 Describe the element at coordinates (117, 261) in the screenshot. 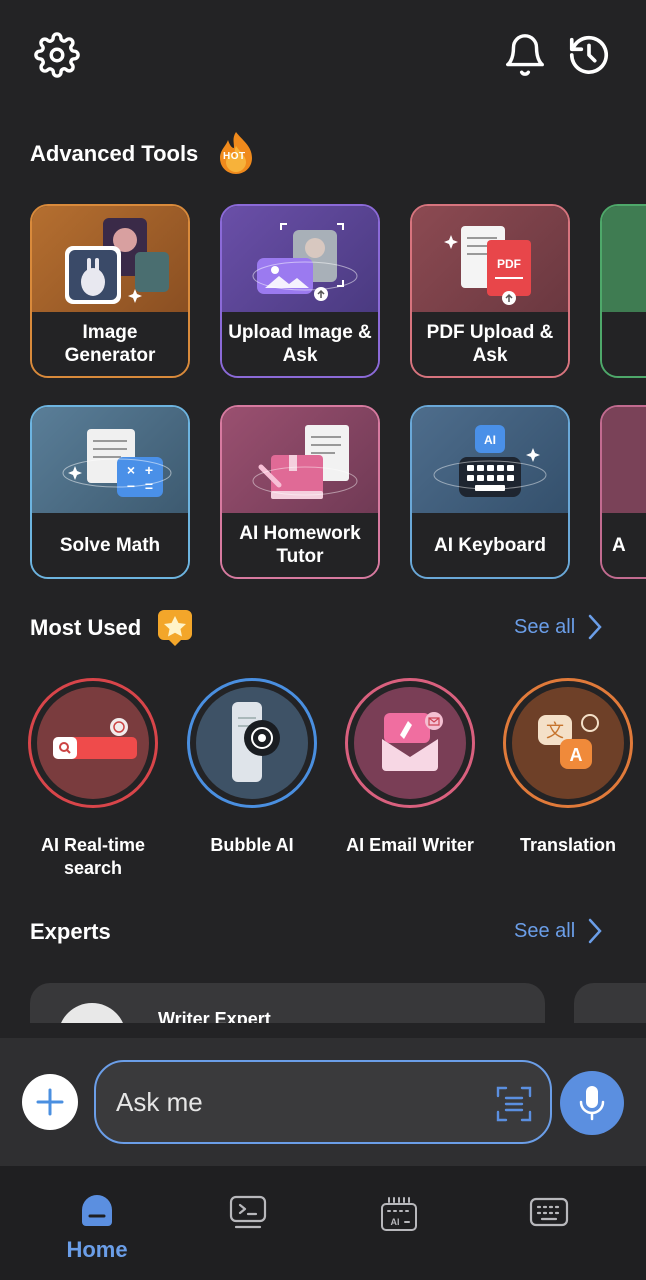

I see `image-gallery-icon` at that location.